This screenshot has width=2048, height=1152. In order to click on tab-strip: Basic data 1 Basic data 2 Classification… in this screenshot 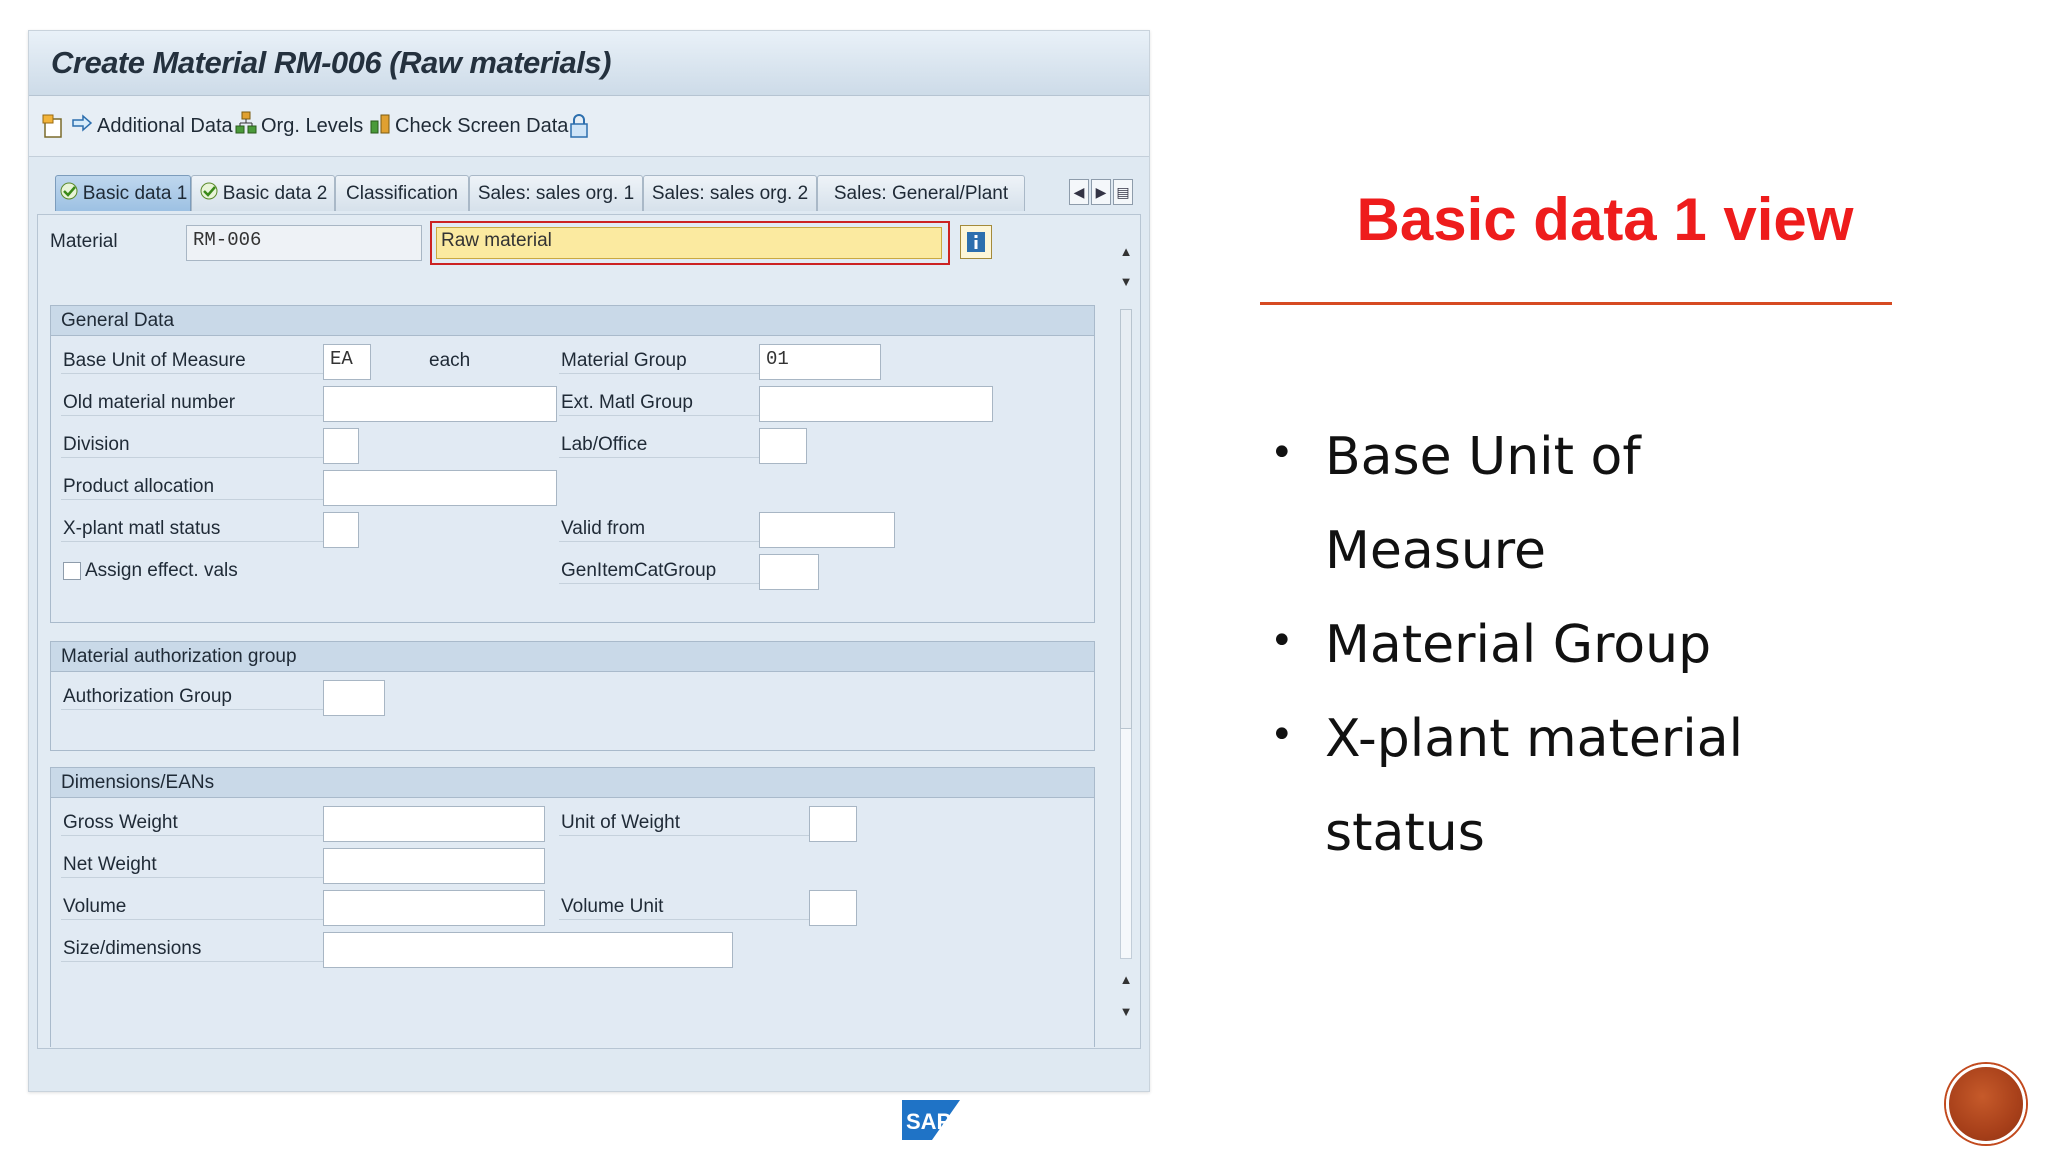, I will do `click(589, 192)`.